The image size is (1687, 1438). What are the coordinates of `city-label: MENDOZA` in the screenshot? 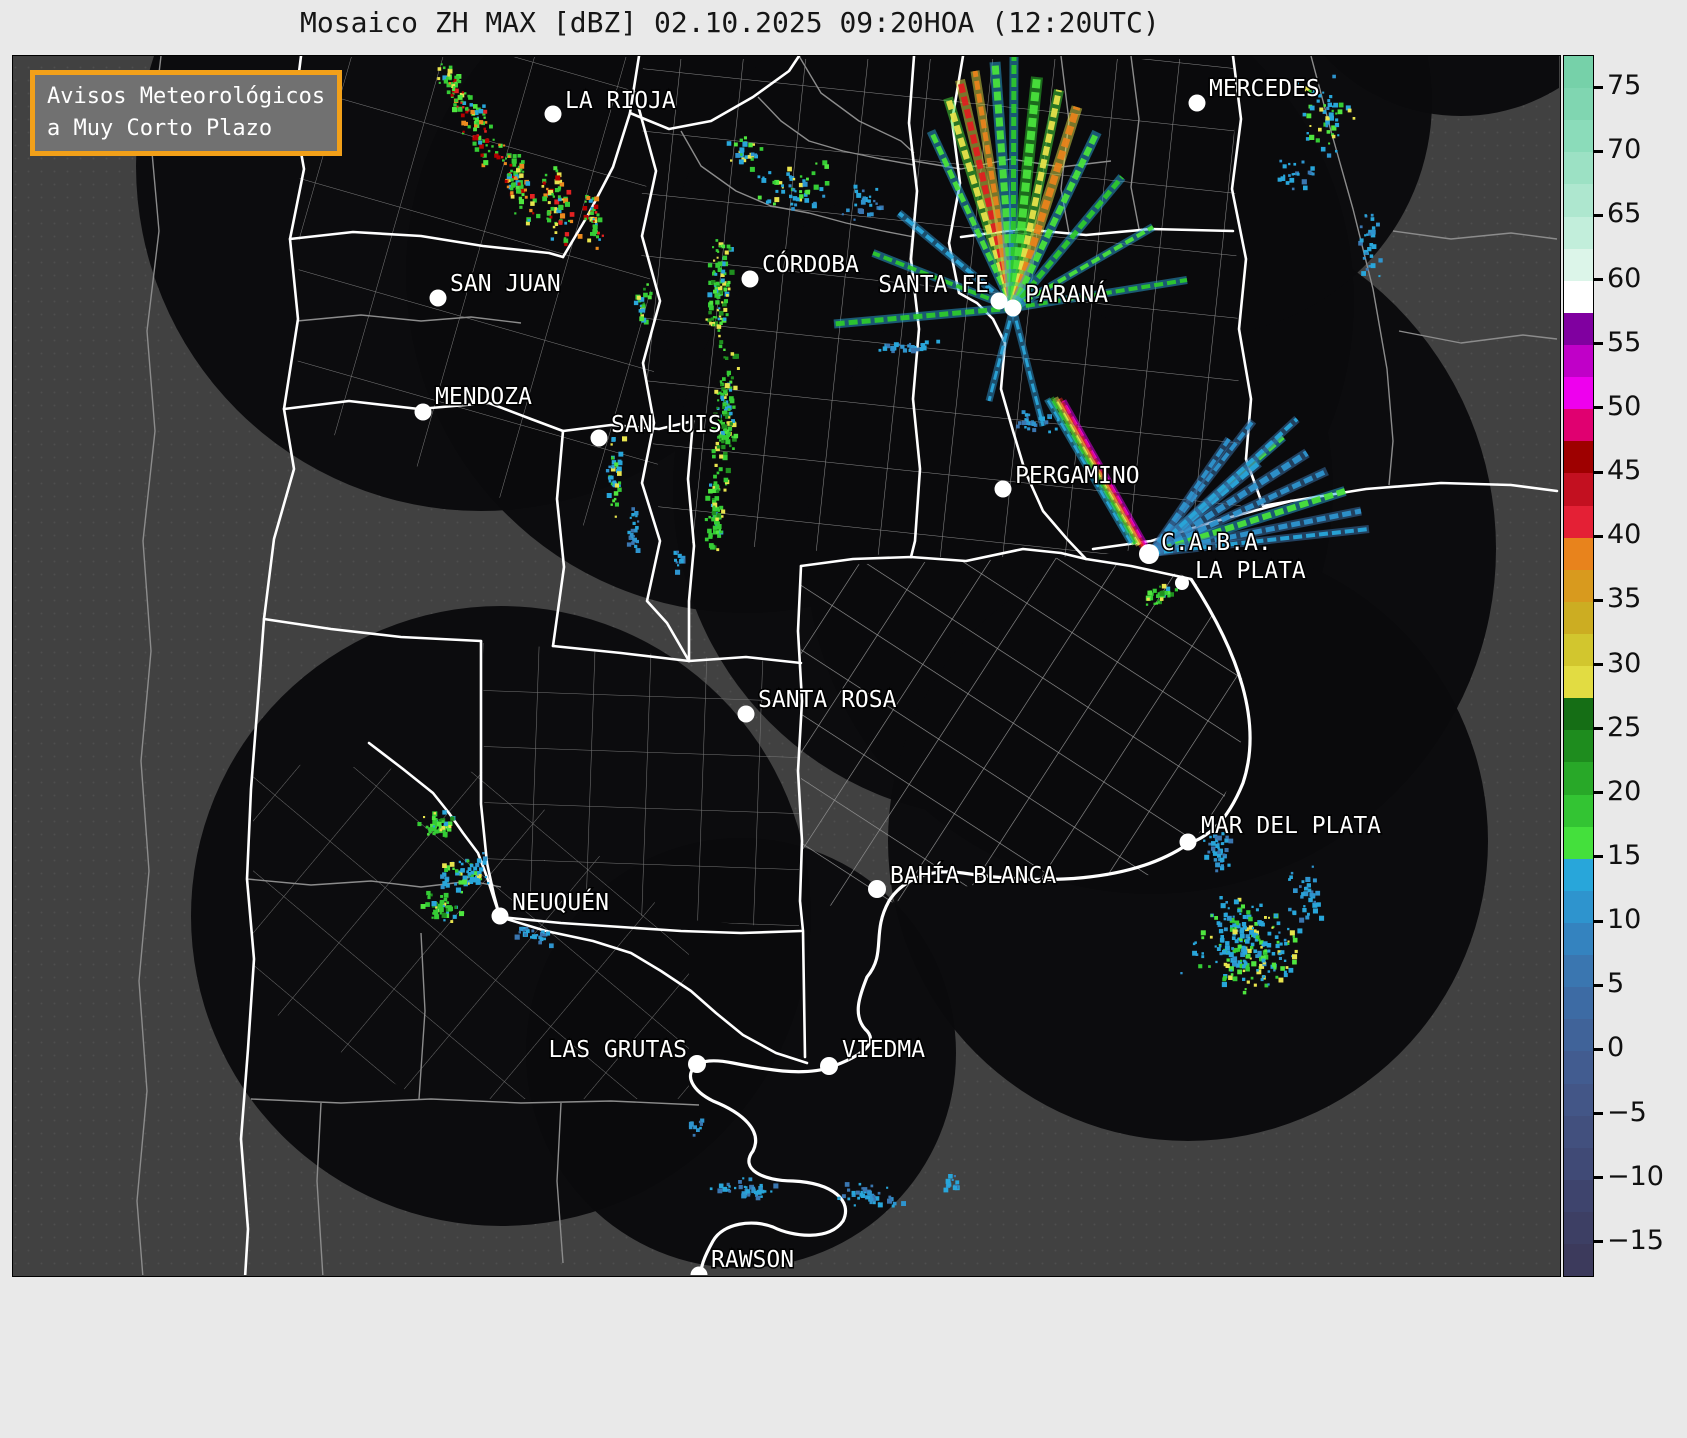 It's located at (483, 397).